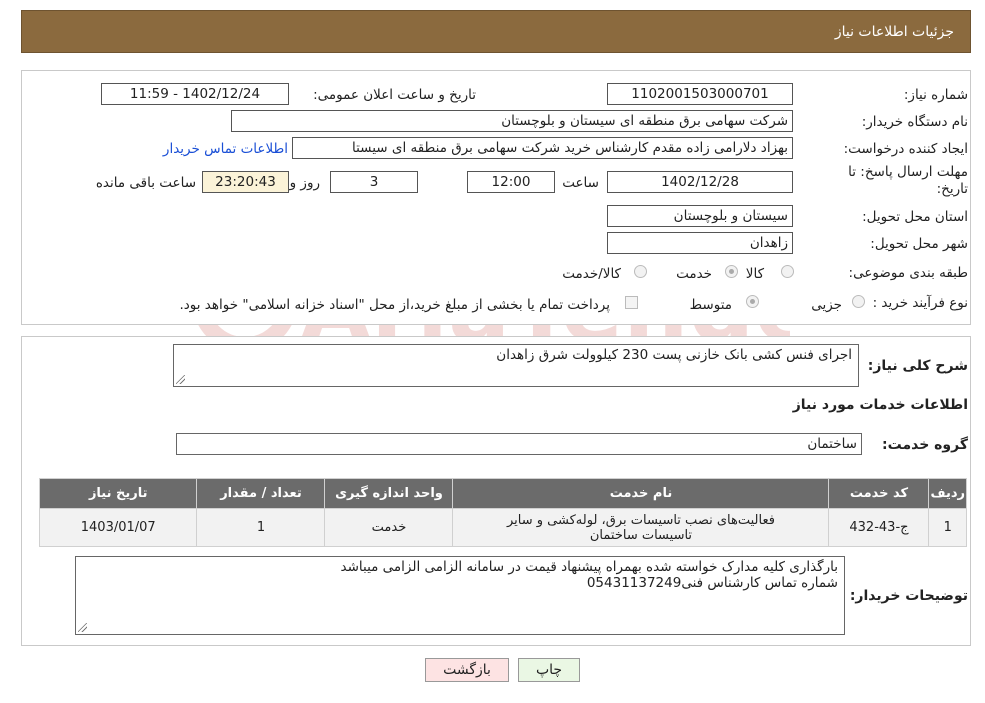  What do you see at coordinates (752, 301) in the screenshot?
I see `purchase-radio-medium` at bounding box center [752, 301].